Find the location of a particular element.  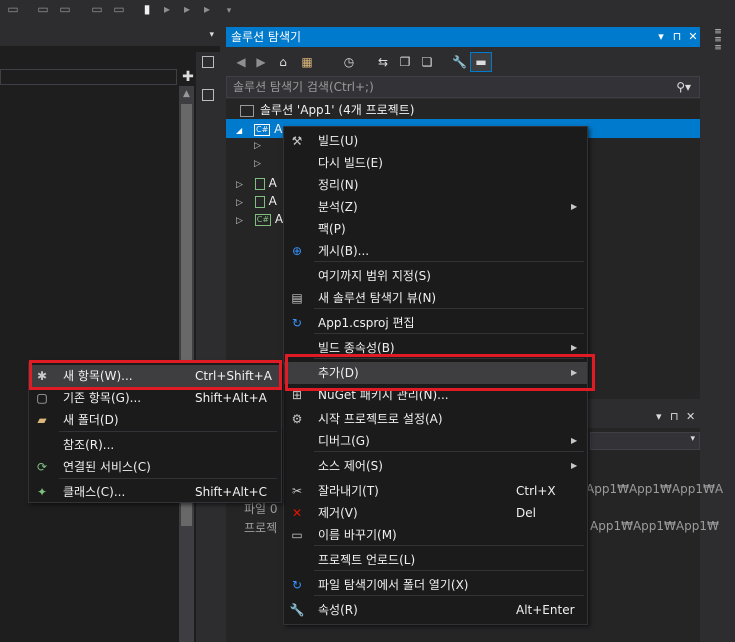

csharp-project-icon: C# is located at coordinates (262, 129).